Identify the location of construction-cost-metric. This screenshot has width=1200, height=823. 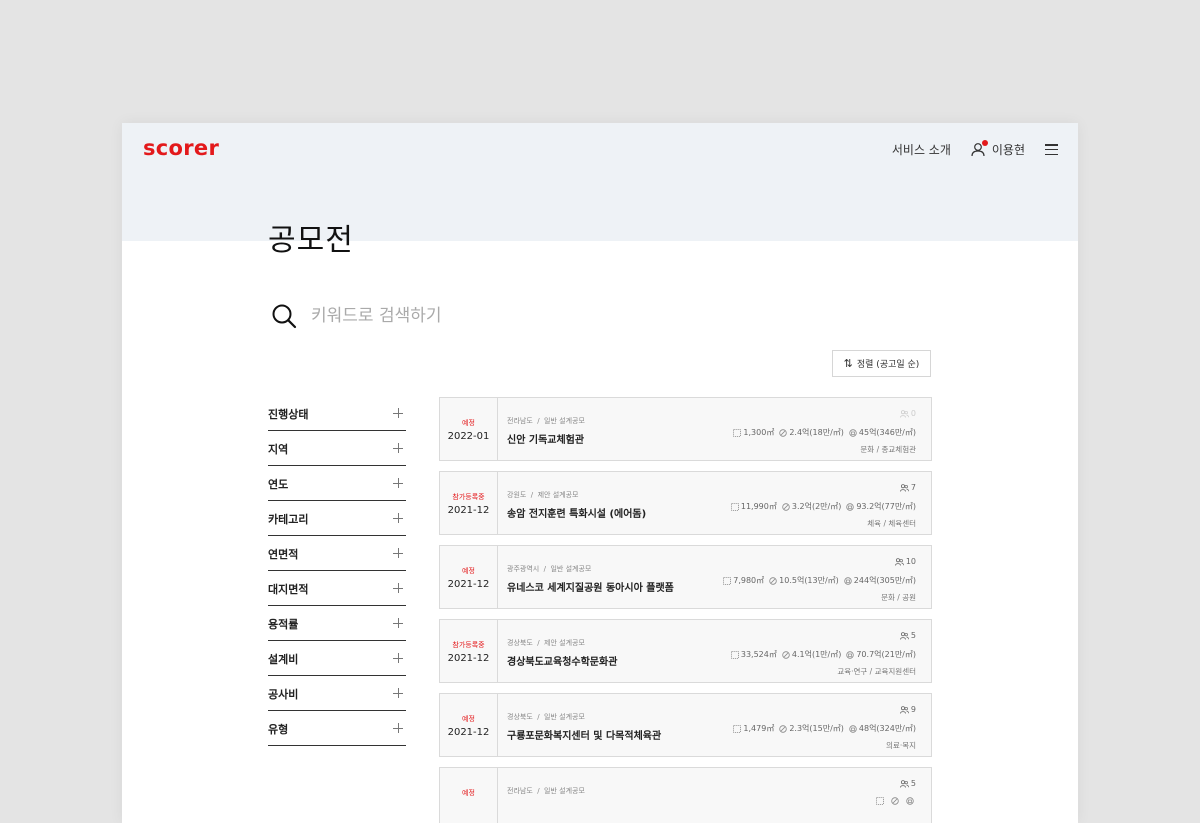
(911, 801).